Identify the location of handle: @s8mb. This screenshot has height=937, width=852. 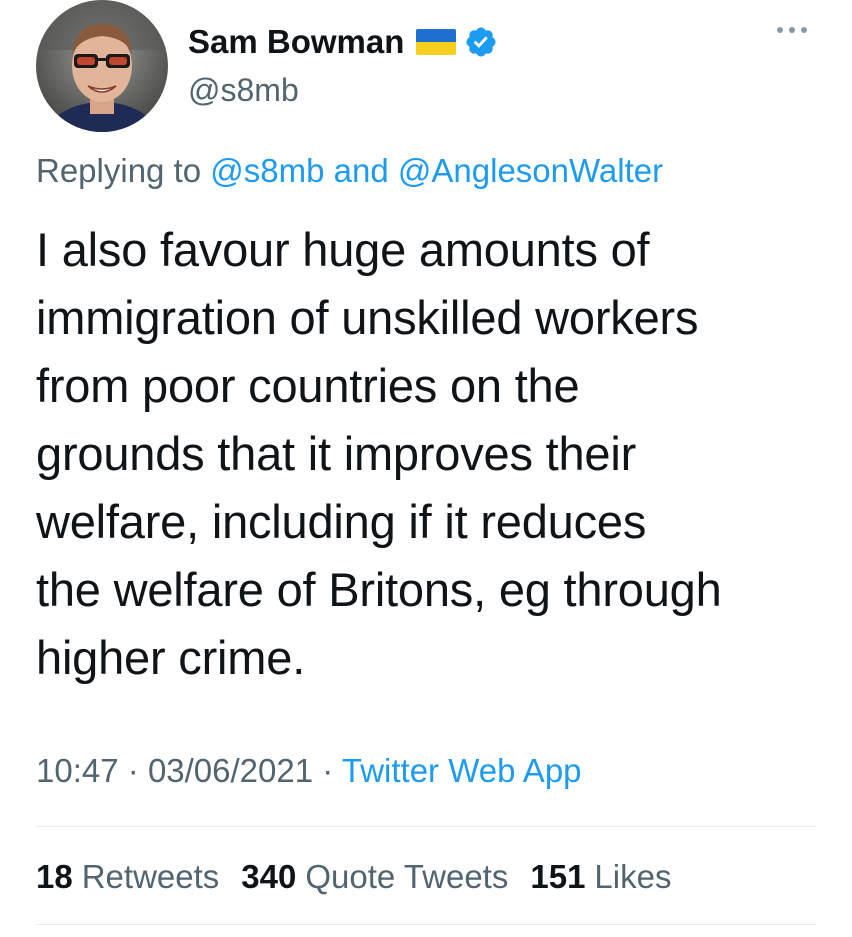
(243, 90).